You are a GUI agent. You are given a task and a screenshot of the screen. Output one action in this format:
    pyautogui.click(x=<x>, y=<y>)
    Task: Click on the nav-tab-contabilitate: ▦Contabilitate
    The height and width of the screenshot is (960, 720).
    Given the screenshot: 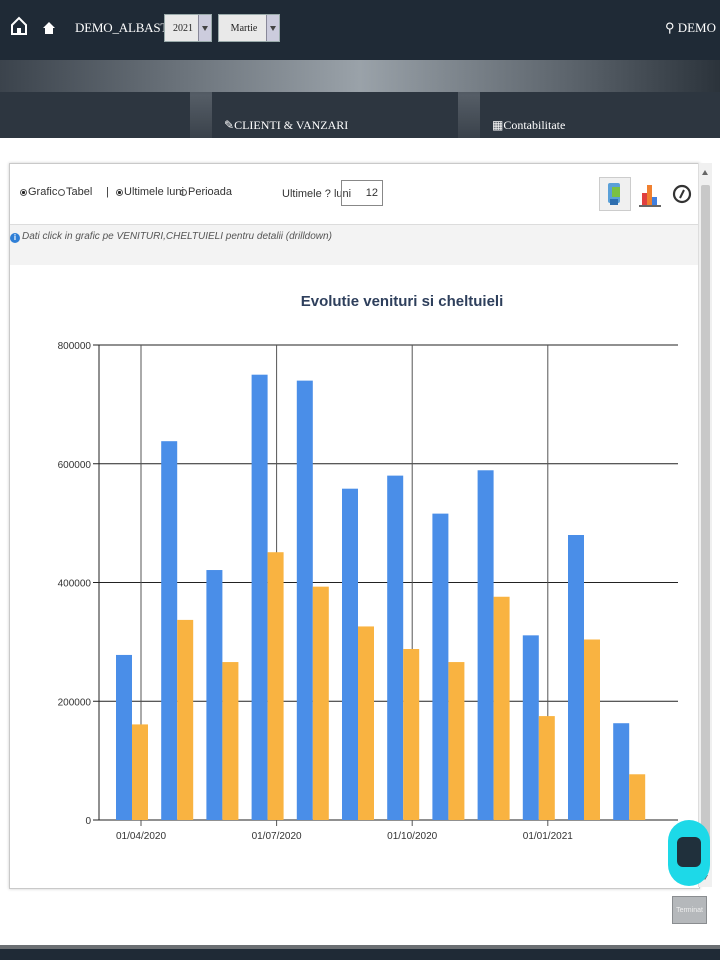 What is the action you would take?
    pyautogui.click(x=600, y=115)
    